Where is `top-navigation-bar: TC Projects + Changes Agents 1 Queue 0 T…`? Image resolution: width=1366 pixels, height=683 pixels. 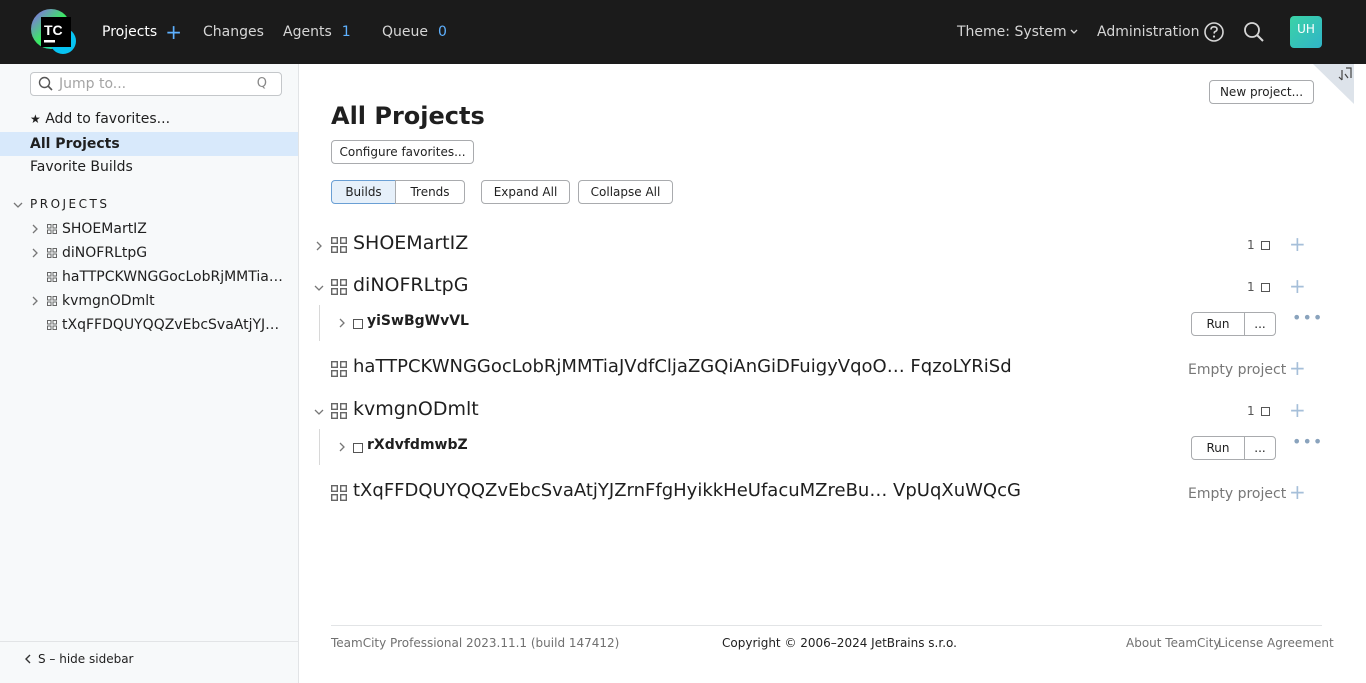
top-navigation-bar: TC Projects + Changes Agents 1 Queue 0 T… is located at coordinates (683, 32).